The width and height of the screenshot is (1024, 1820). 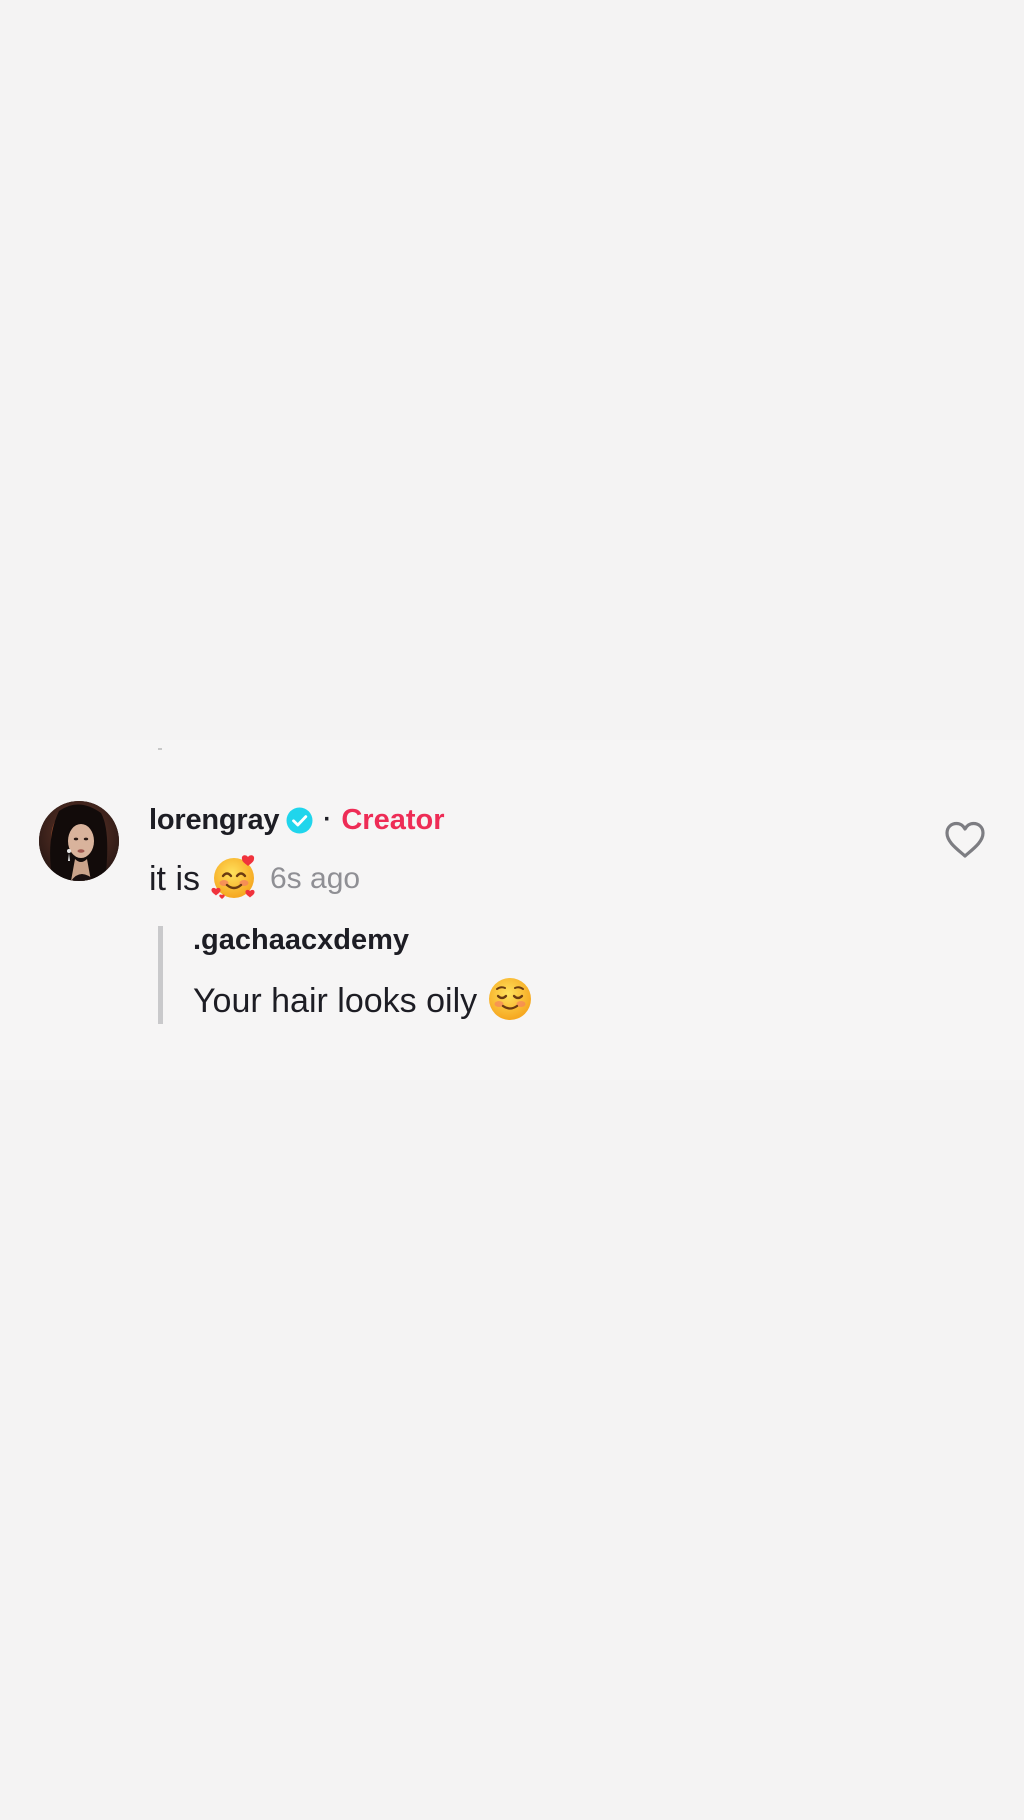 I want to click on comment-timestamp: 6s ago, so click(x=315, y=878).